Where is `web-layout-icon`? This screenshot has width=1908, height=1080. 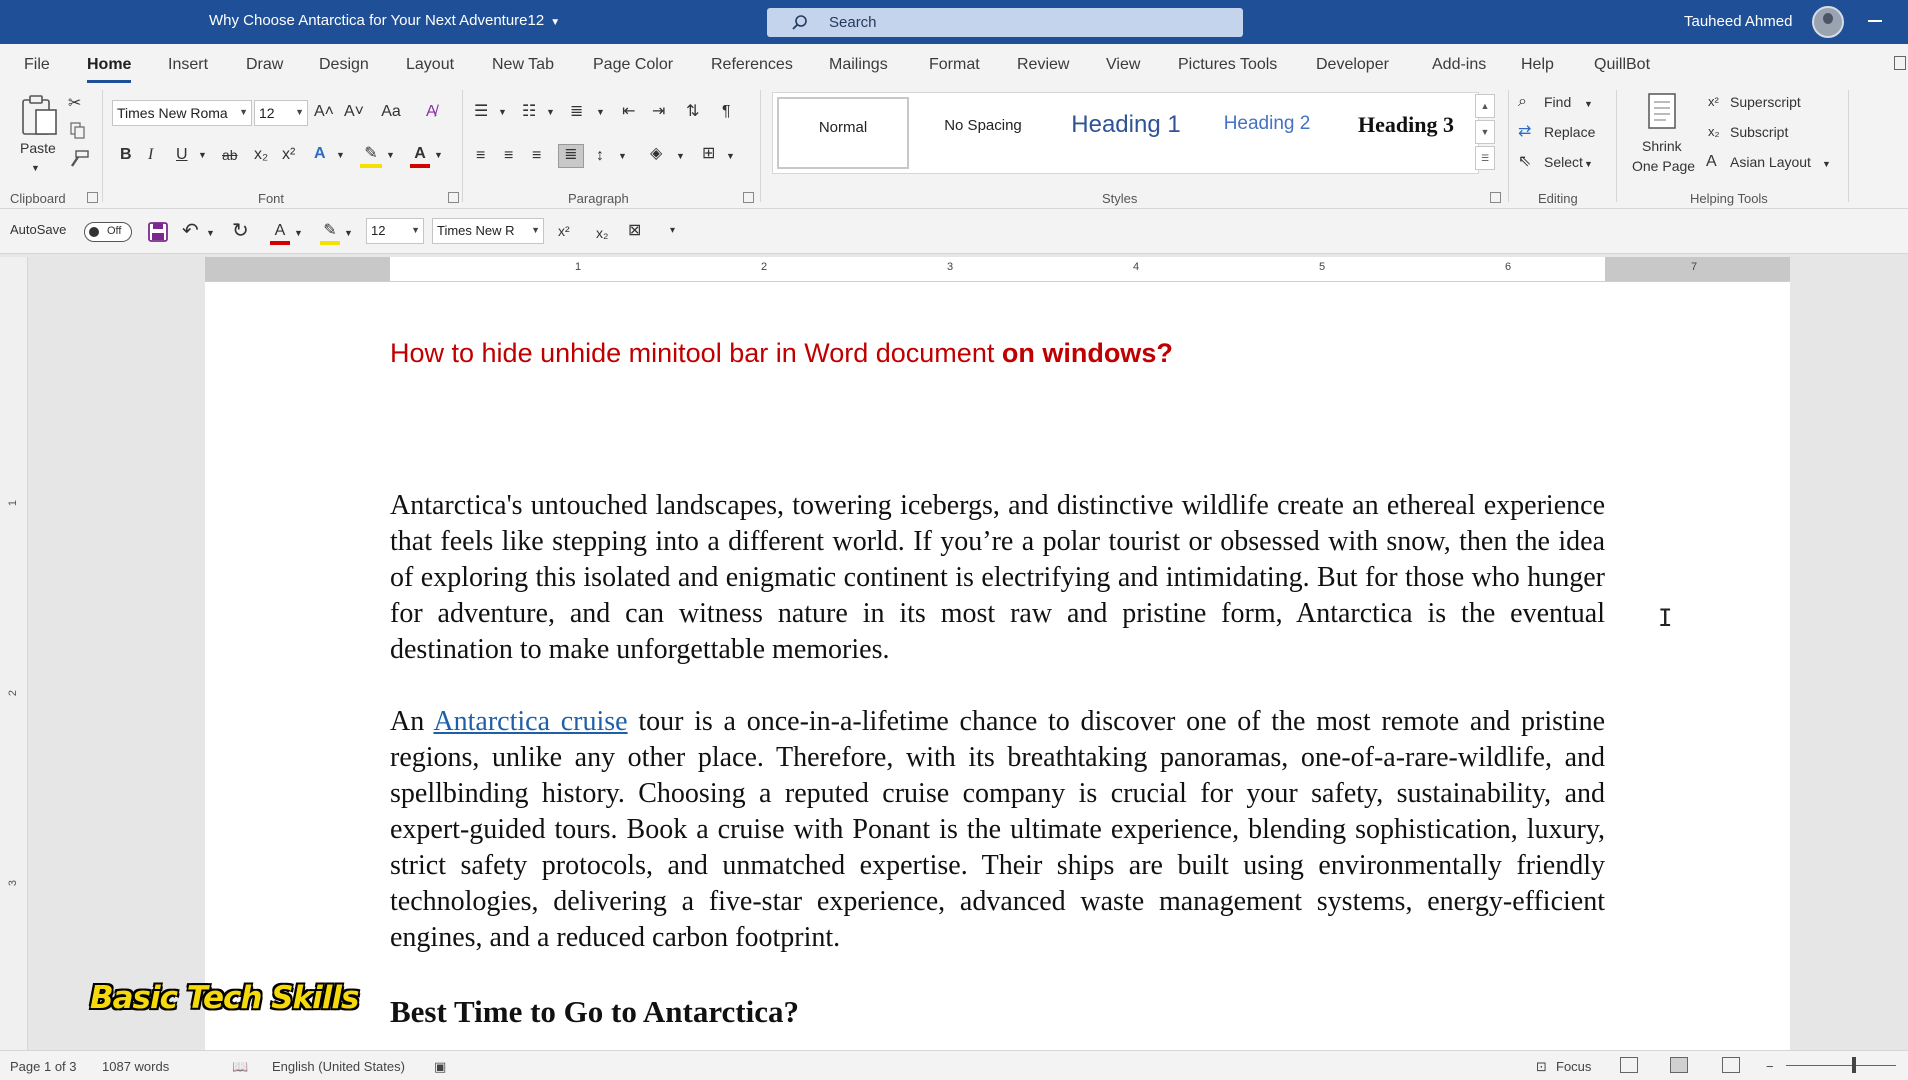
web-layout-icon is located at coordinates (1731, 1065).